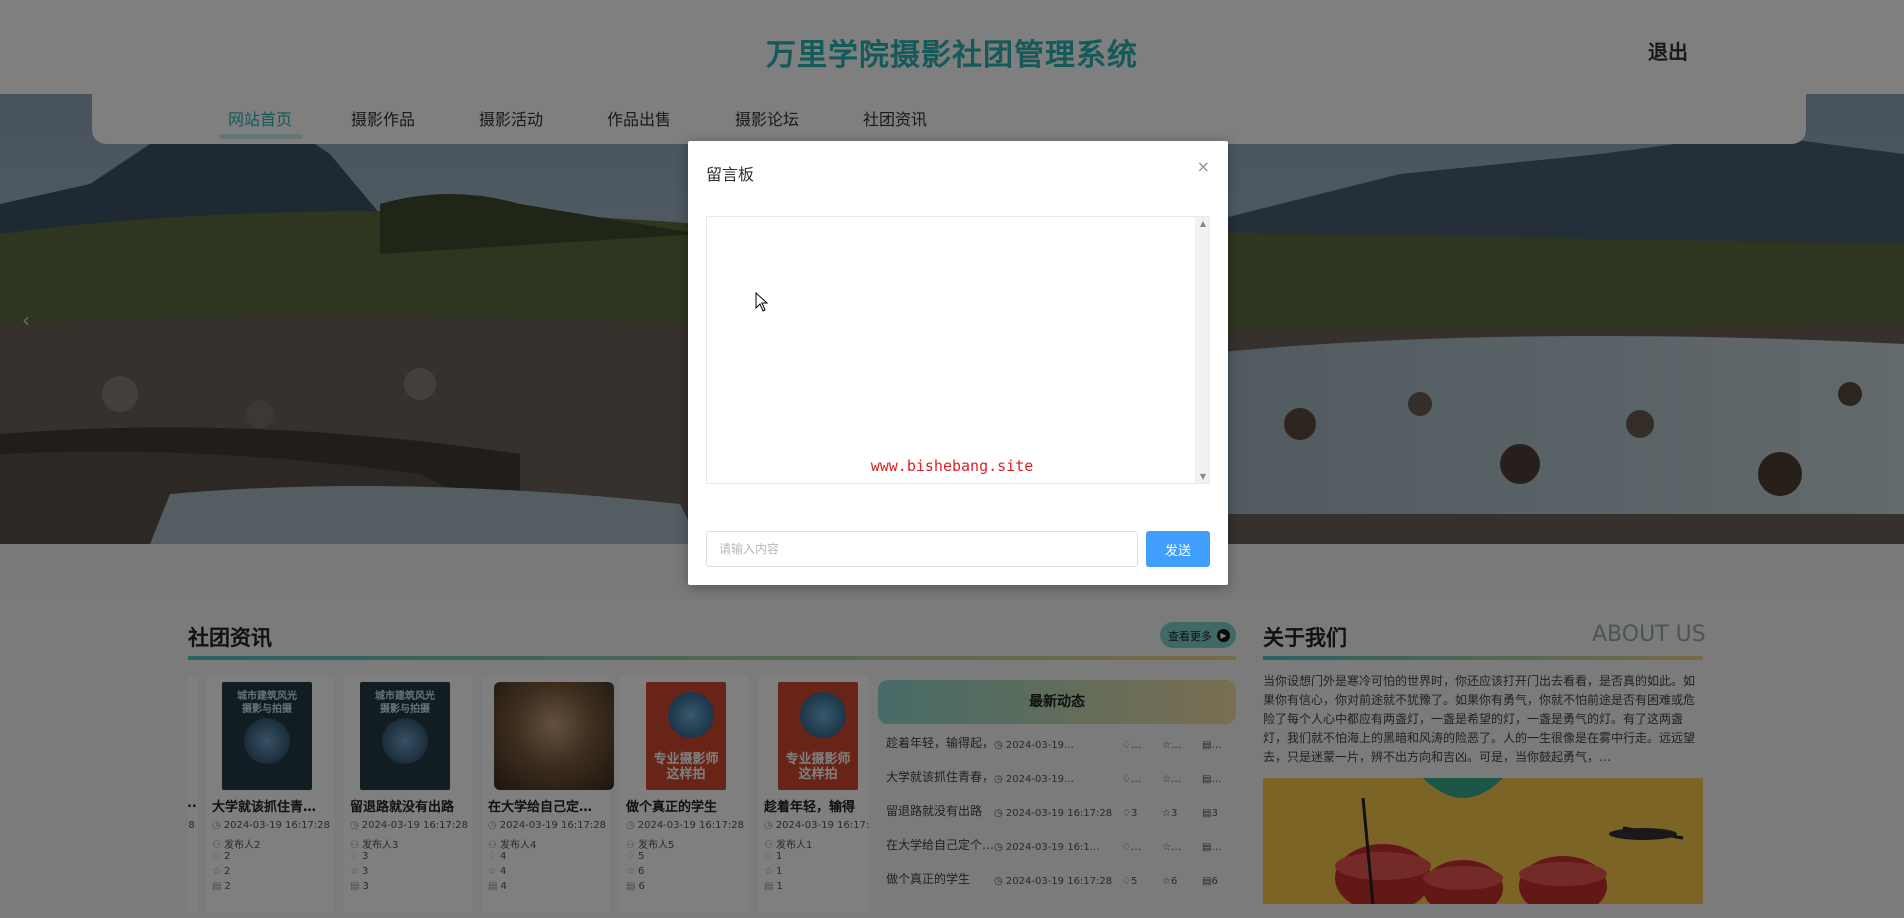  I want to click on watermark-text: www.bishebang.site, so click(952, 466).